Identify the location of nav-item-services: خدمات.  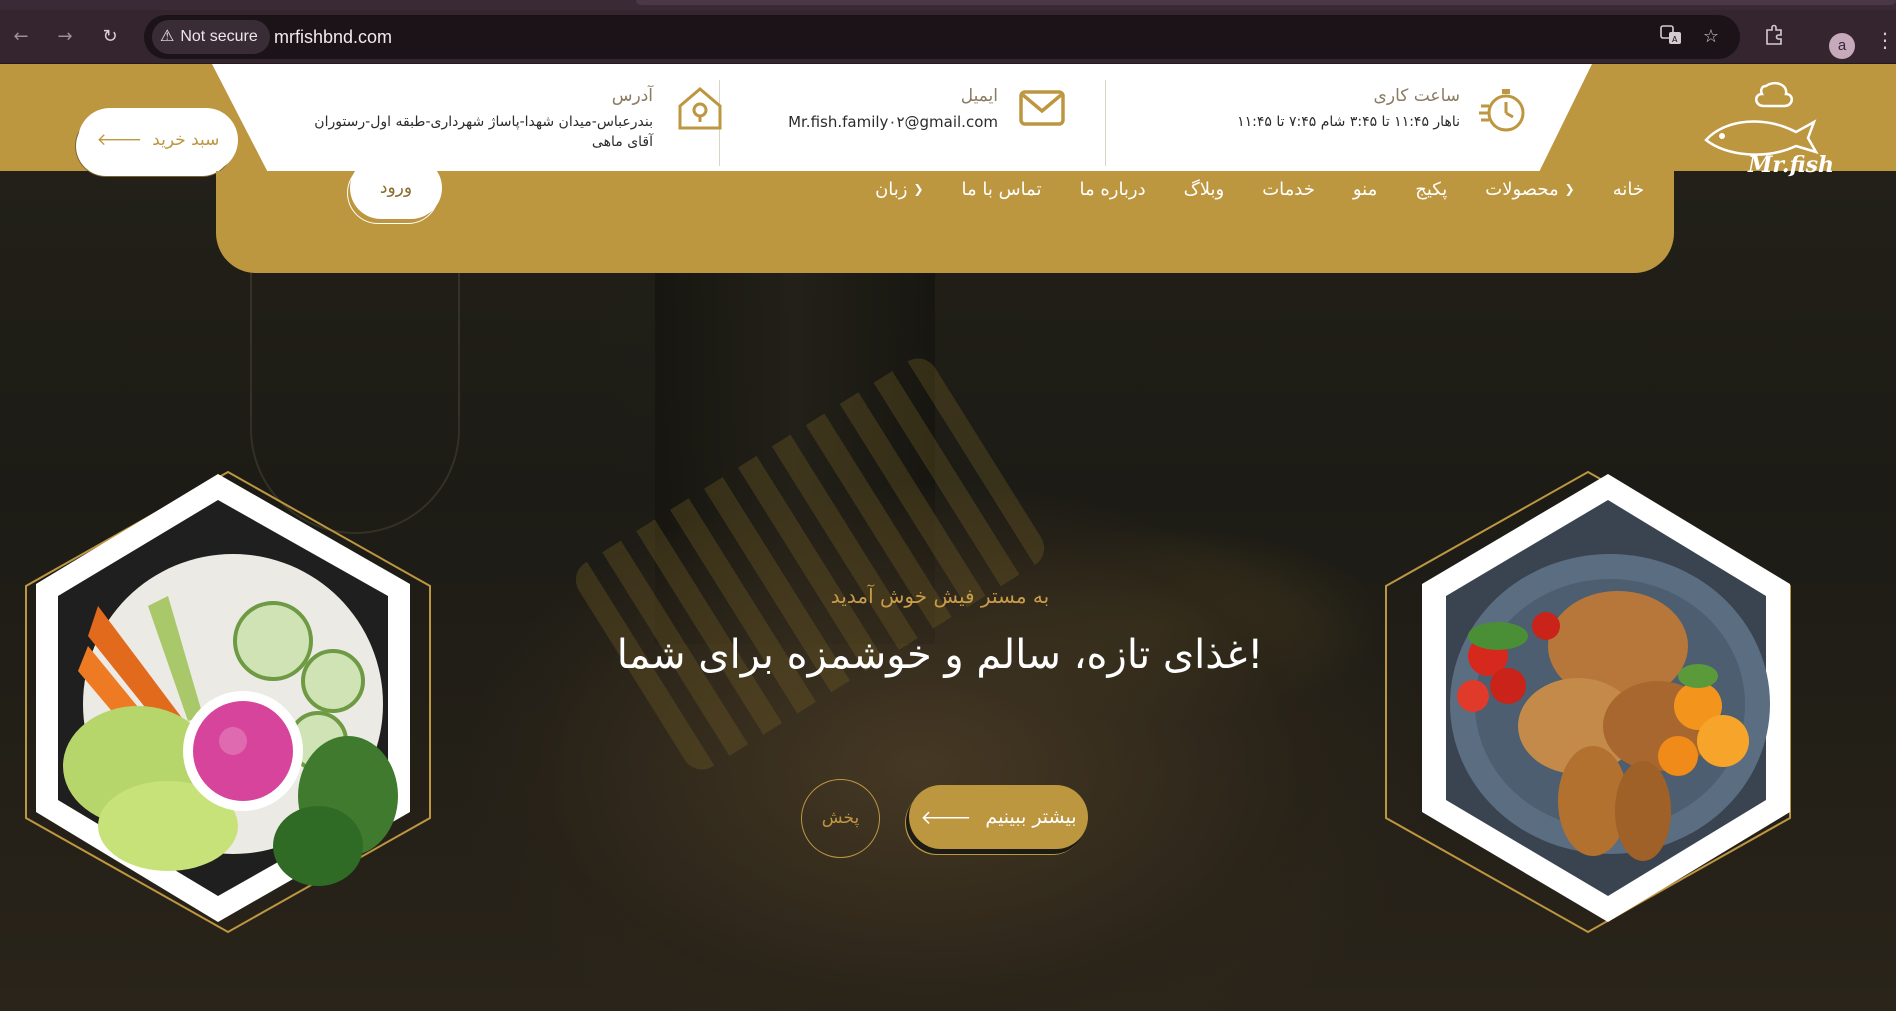
(1288, 189).